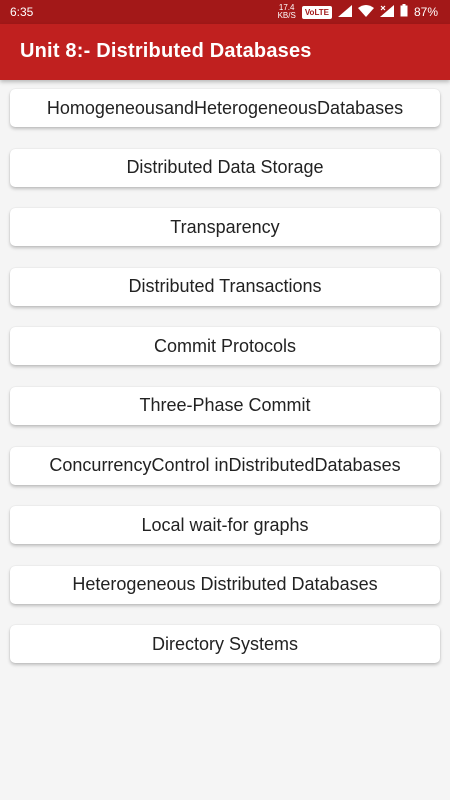 The image size is (450, 800). I want to click on volte-badge: VoLTE, so click(316, 12).